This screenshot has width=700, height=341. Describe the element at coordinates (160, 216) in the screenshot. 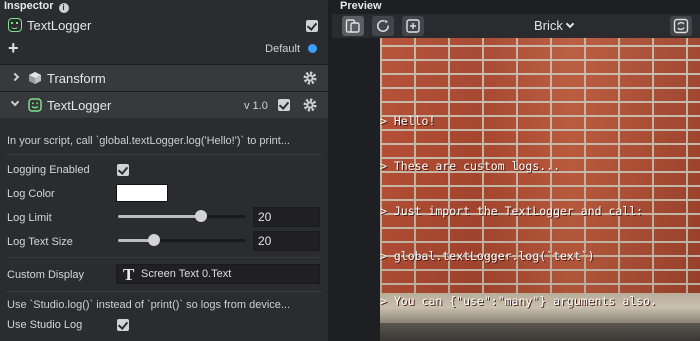

I see `slider-fill` at that location.